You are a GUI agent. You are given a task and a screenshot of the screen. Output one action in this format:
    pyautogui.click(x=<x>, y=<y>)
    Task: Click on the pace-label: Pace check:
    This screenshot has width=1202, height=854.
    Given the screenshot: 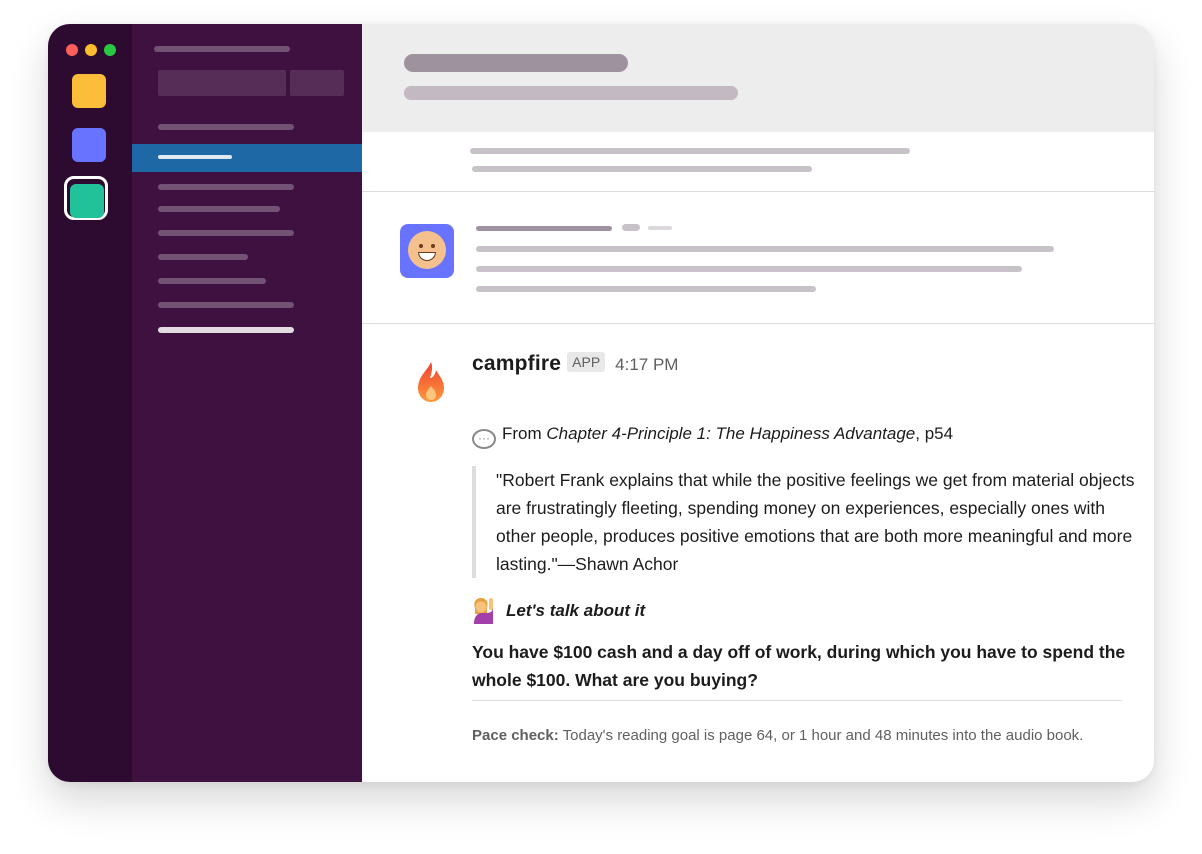 What is the action you would take?
    pyautogui.click(x=515, y=735)
    